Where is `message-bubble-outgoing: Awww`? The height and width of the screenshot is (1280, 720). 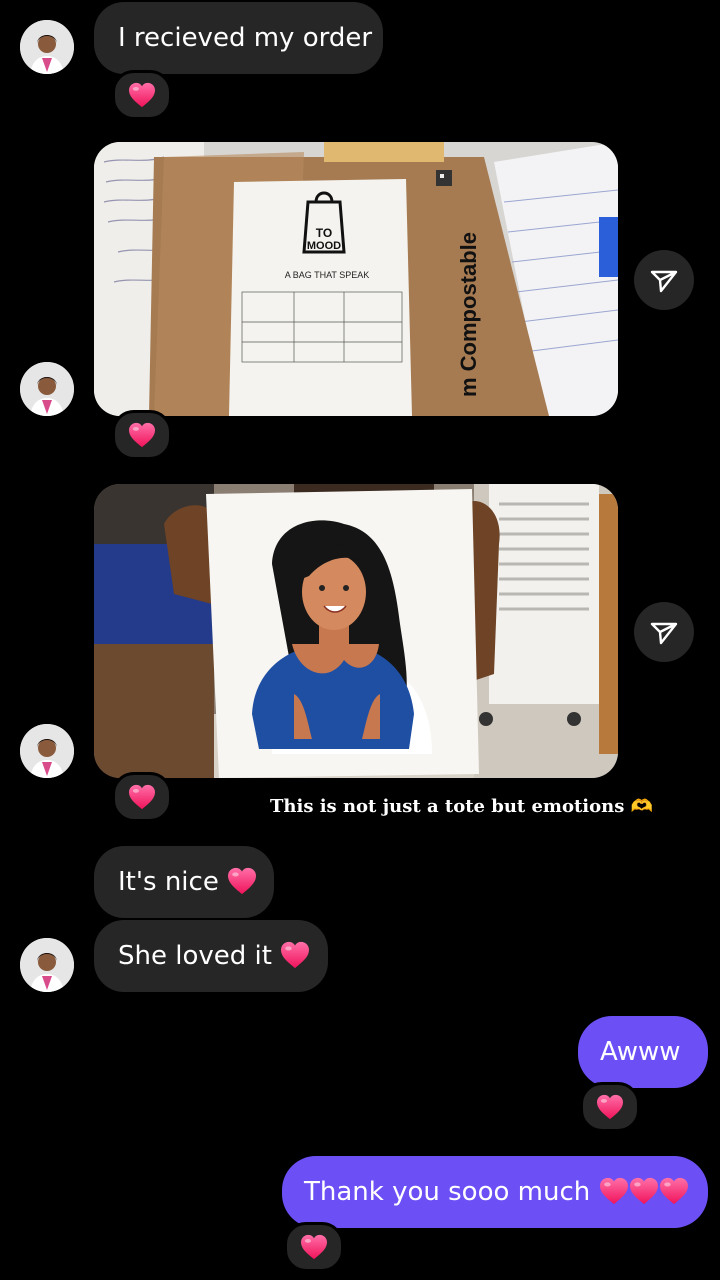
message-bubble-outgoing: Awww is located at coordinates (643, 1052).